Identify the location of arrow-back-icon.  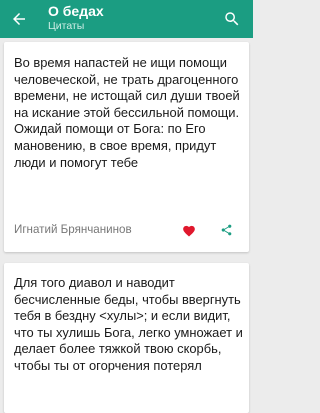
(19, 19).